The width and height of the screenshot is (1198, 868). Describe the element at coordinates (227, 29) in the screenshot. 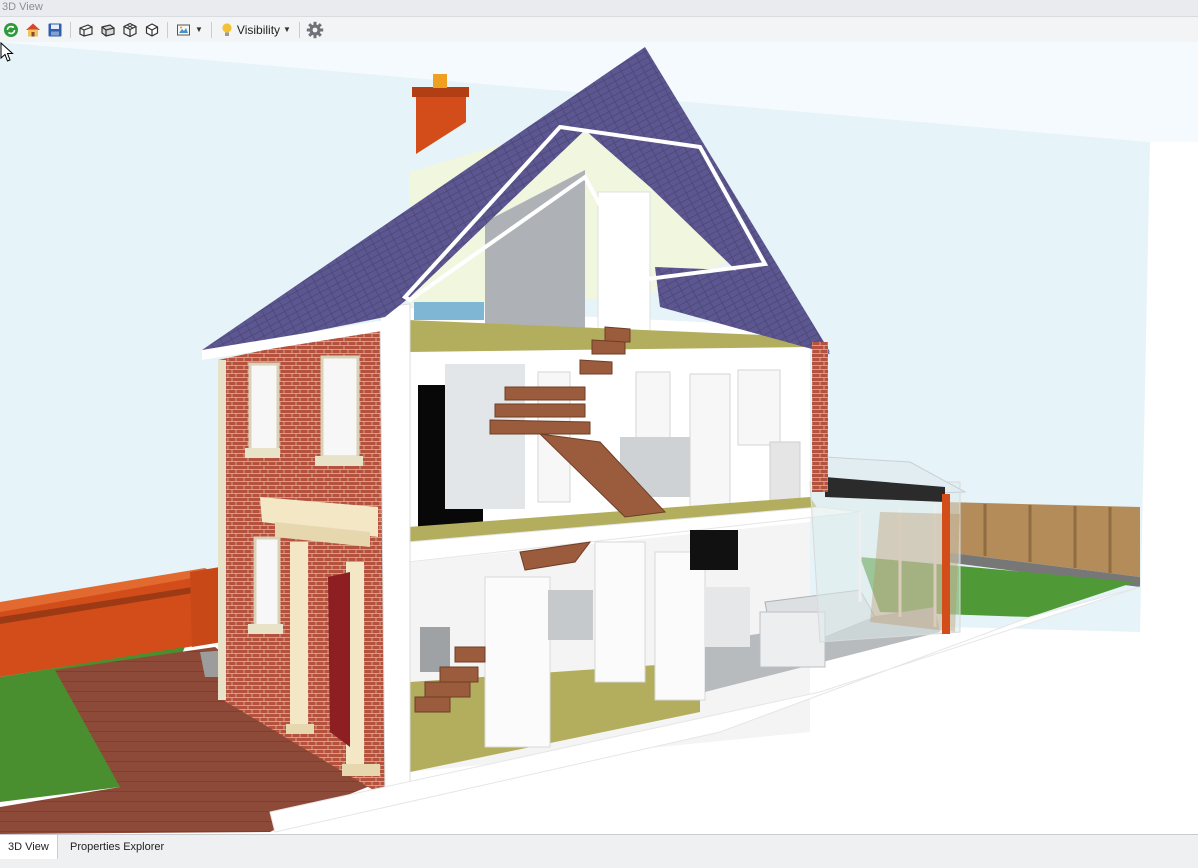

I see `lightbulb-icon` at that location.